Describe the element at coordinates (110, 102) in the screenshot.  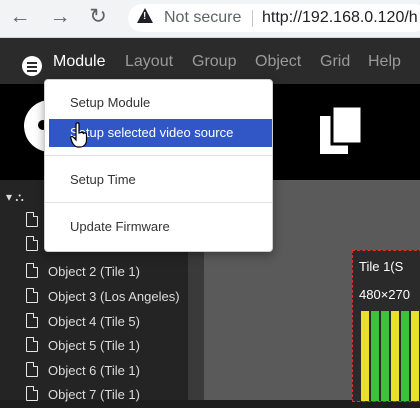
I see `menu-item-label: Setup Module` at that location.